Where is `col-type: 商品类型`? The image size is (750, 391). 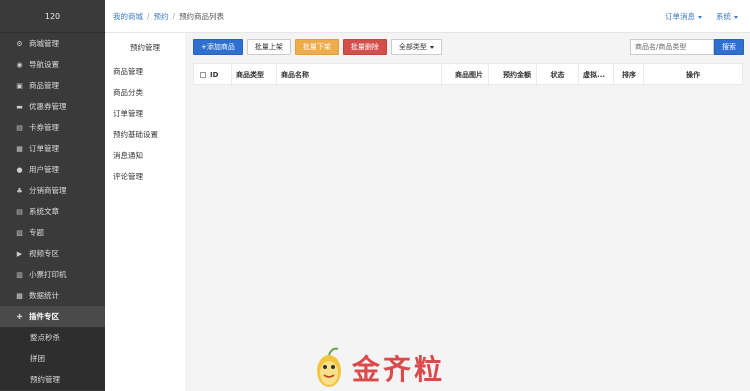 col-type: 商品类型 is located at coordinates (254, 75).